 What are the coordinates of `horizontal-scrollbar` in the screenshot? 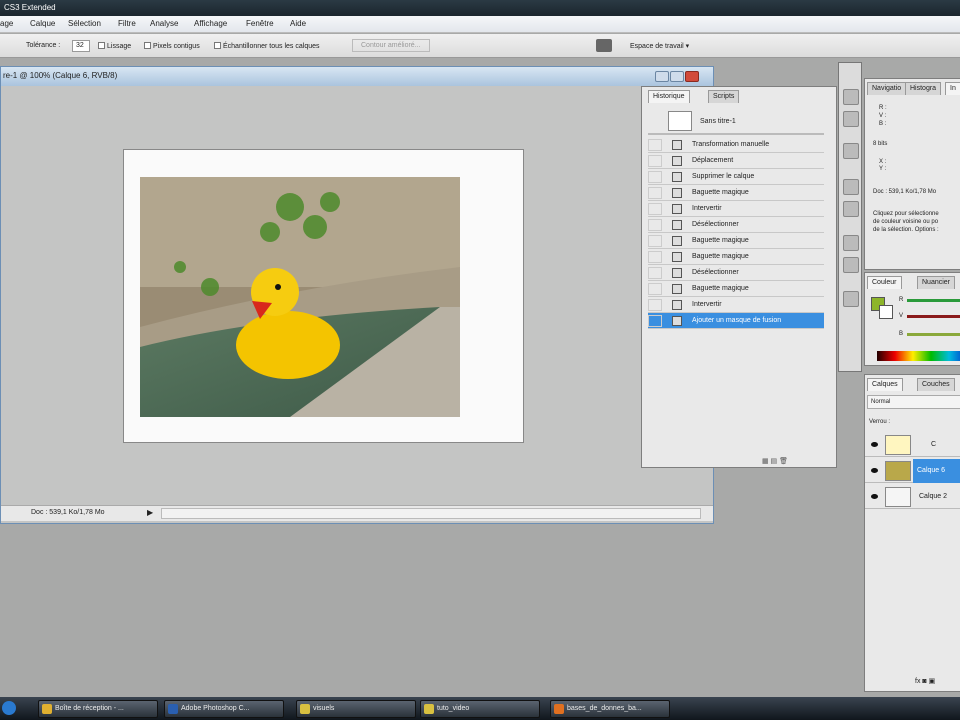 It's located at (431, 513).